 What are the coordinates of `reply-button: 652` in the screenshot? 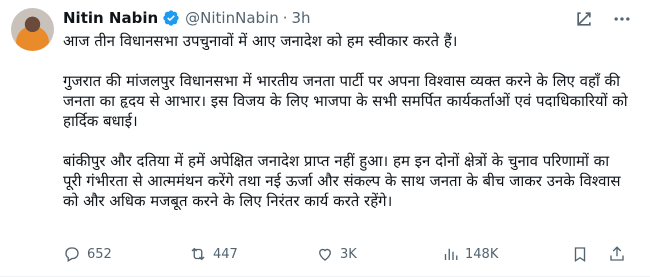 It's located at (87, 254).